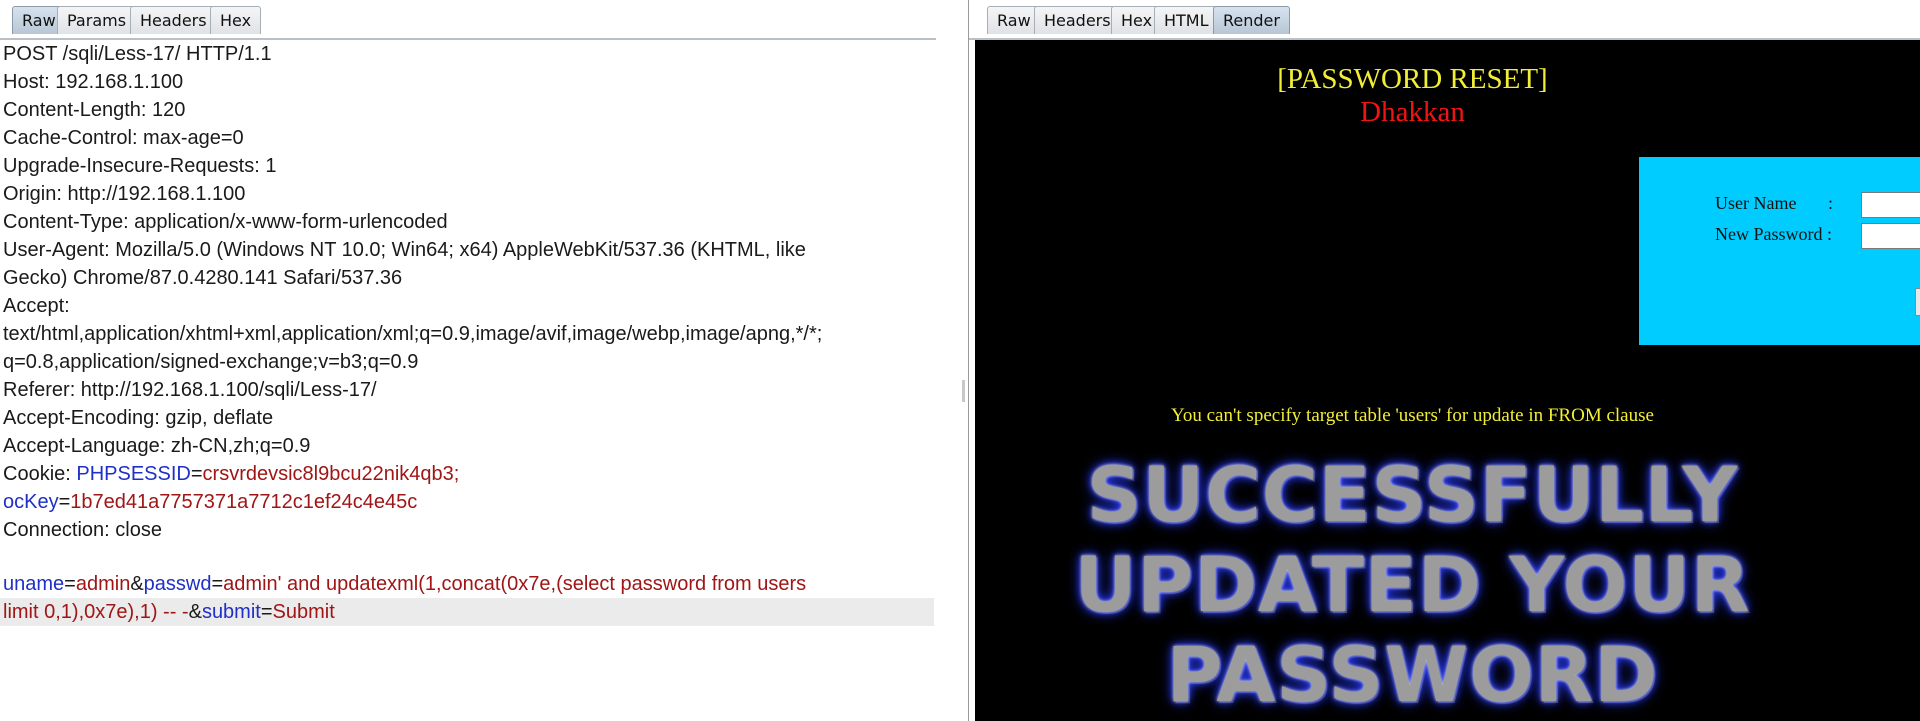 Image resolution: width=1920 pixels, height=721 pixels. I want to click on success-banner-line-1: SUCCESSFULLY, so click(1412, 494).